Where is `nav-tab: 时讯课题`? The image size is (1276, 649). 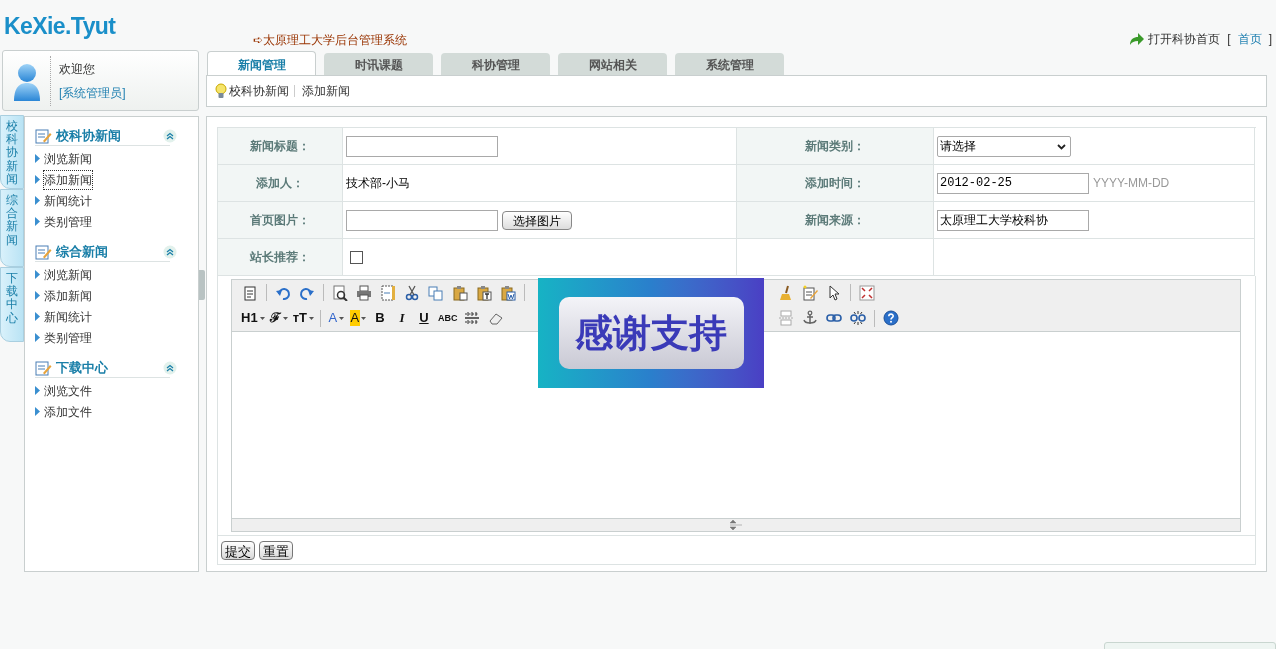 nav-tab: 时讯课题 is located at coordinates (378, 64).